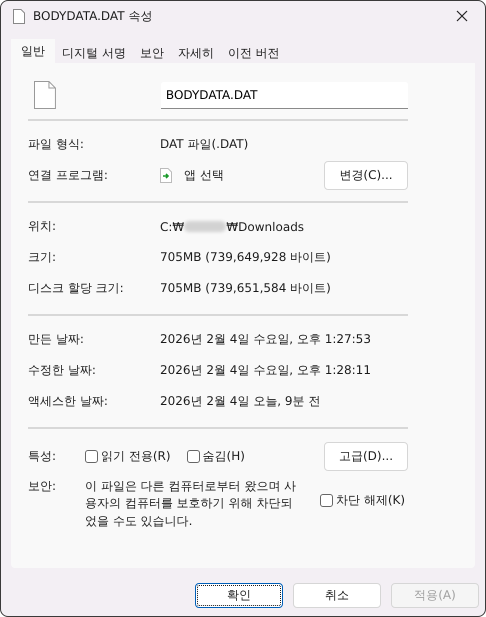 Image resolution: width=486 pixels, height=617 pixels. Describe the element at coordinates (43, 257) in the screenshot. I see `field-label: 크기:` at that location.